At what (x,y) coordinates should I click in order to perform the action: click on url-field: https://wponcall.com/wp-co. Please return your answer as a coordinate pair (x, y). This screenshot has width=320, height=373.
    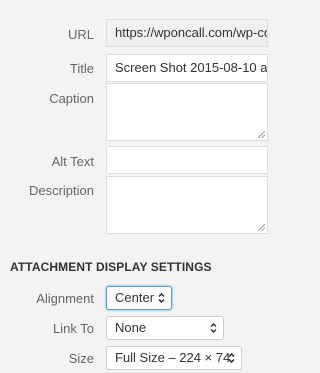
    Looking at the image, I should click on (187, 33).